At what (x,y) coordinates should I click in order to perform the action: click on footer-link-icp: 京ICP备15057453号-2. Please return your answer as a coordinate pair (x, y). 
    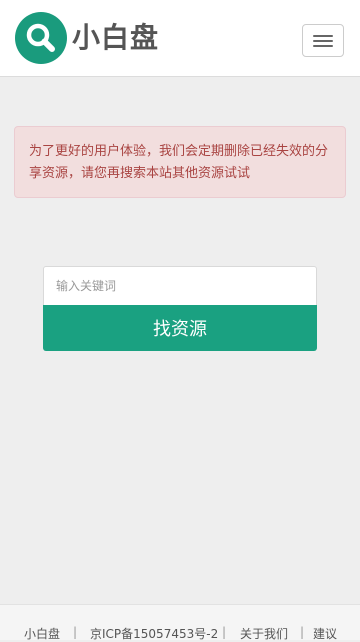
    Looking at the image, I should click on (154, 633).